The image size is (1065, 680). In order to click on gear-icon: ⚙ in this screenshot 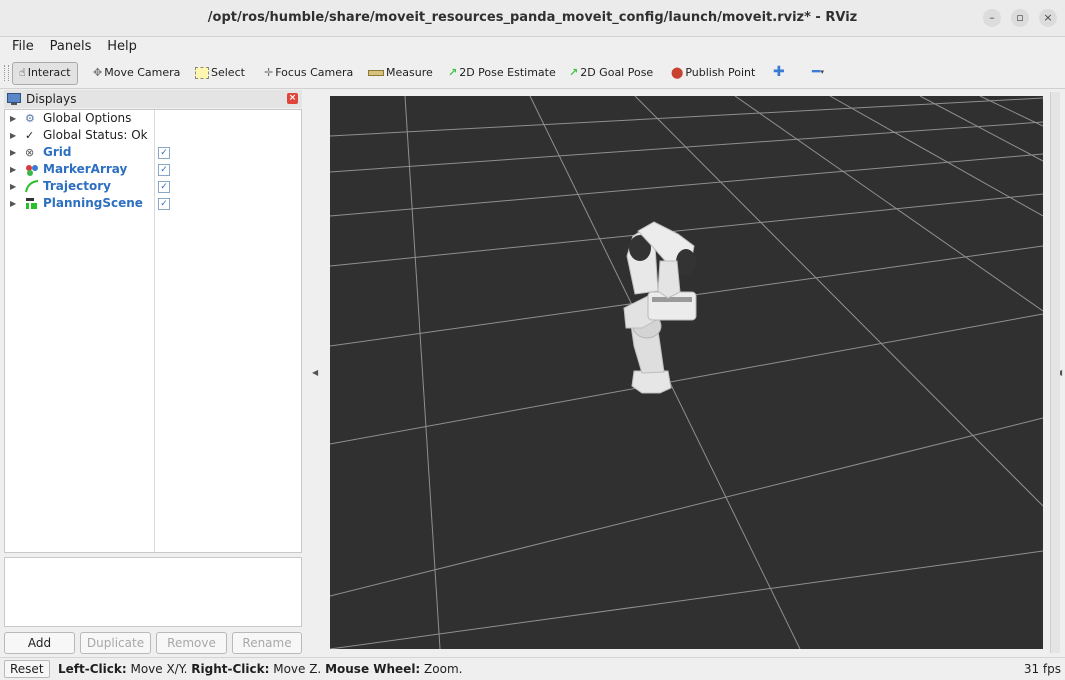, I will do `click(30, 118)`.